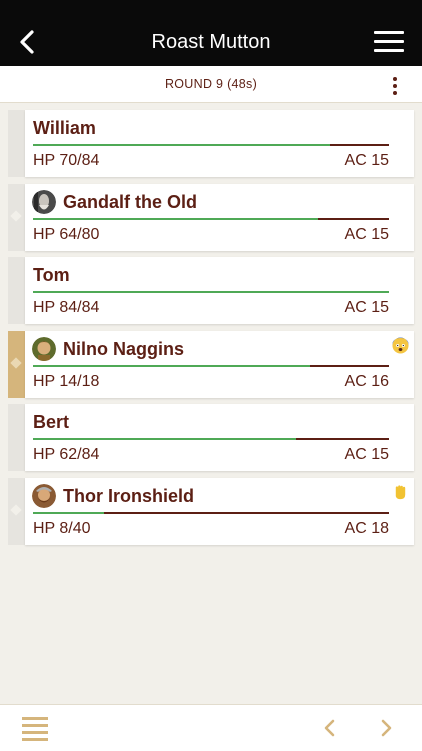  What do you see at coordinates (400, 345) in the screenshot?
I see `frightened-emoji-icon` at bounding box center [400, 345].